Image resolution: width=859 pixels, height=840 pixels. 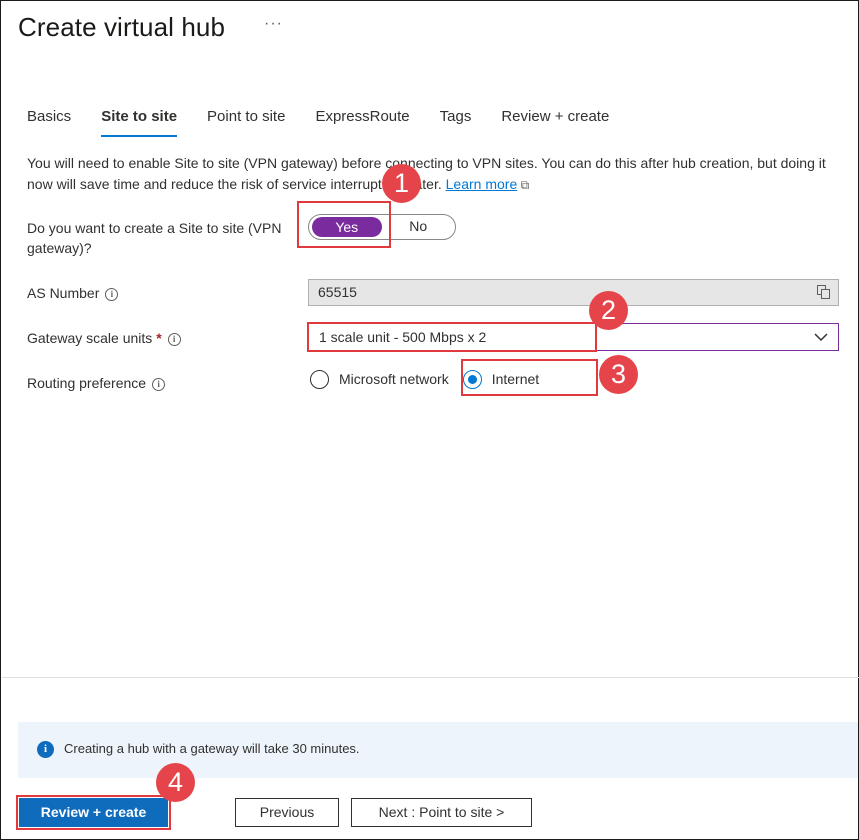 I want to click on as-number-label: AS Number i, so click(x=73, y=293).